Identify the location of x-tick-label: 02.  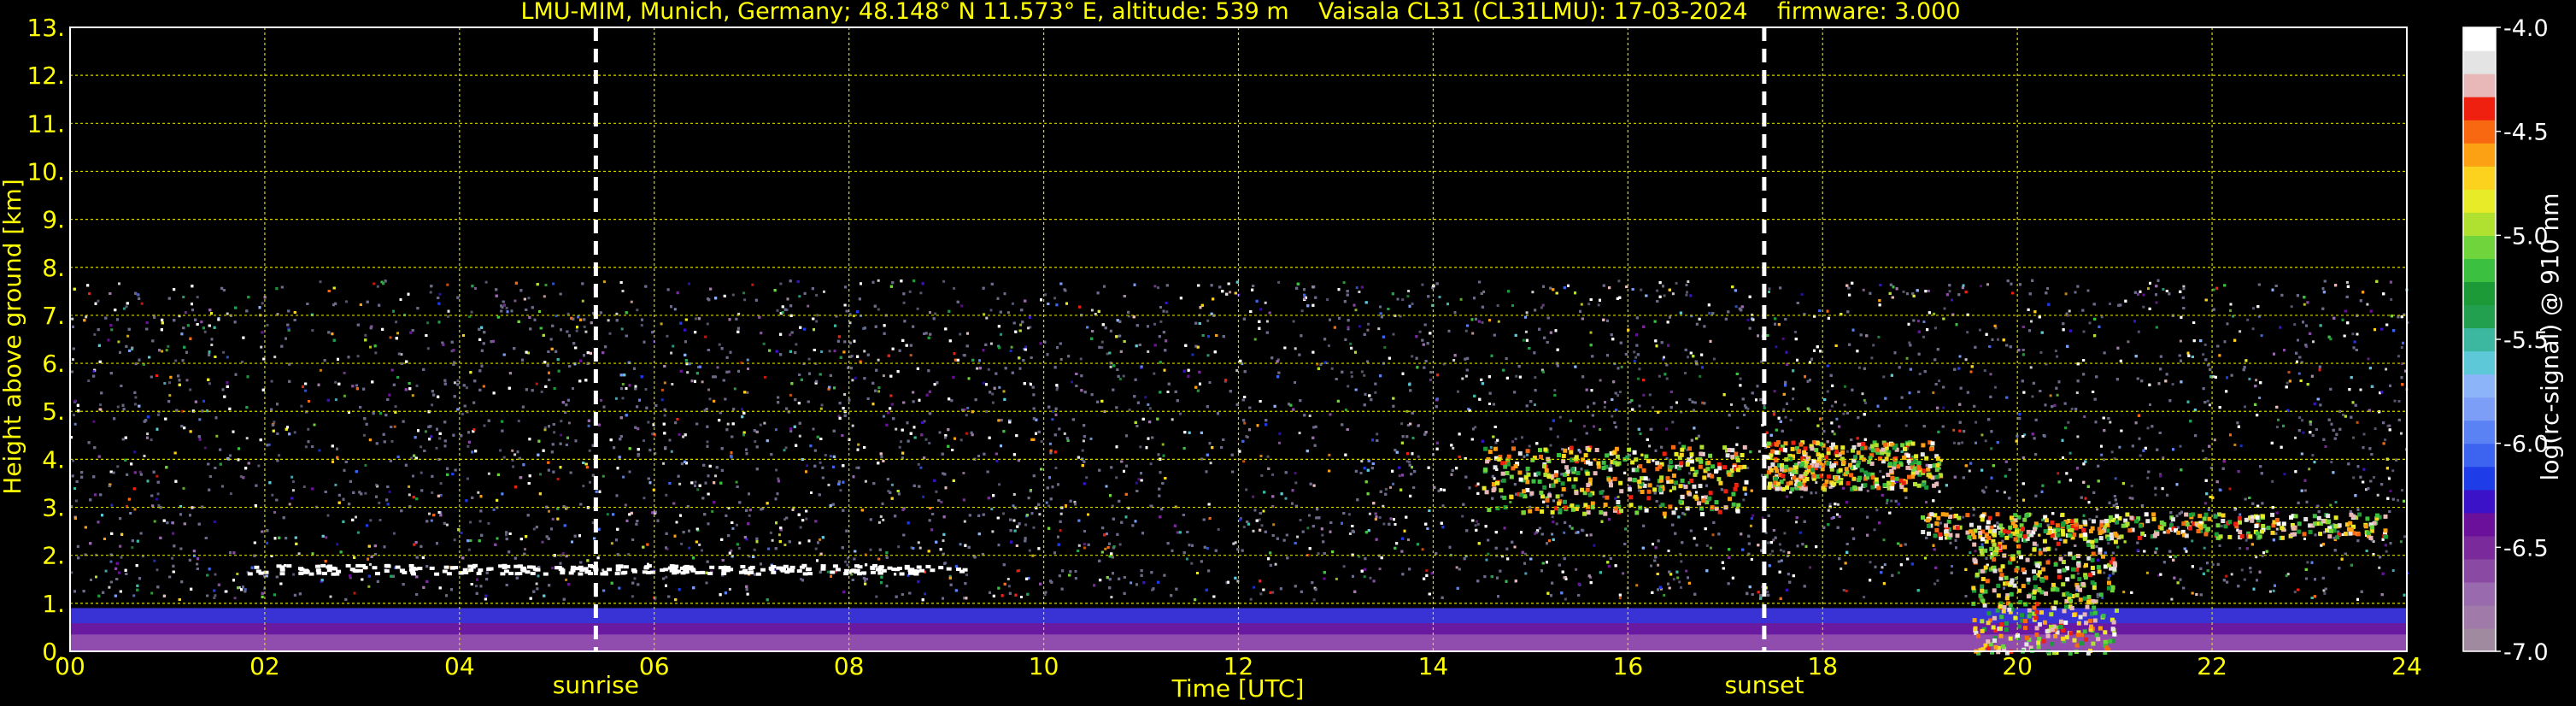
(264, 666).